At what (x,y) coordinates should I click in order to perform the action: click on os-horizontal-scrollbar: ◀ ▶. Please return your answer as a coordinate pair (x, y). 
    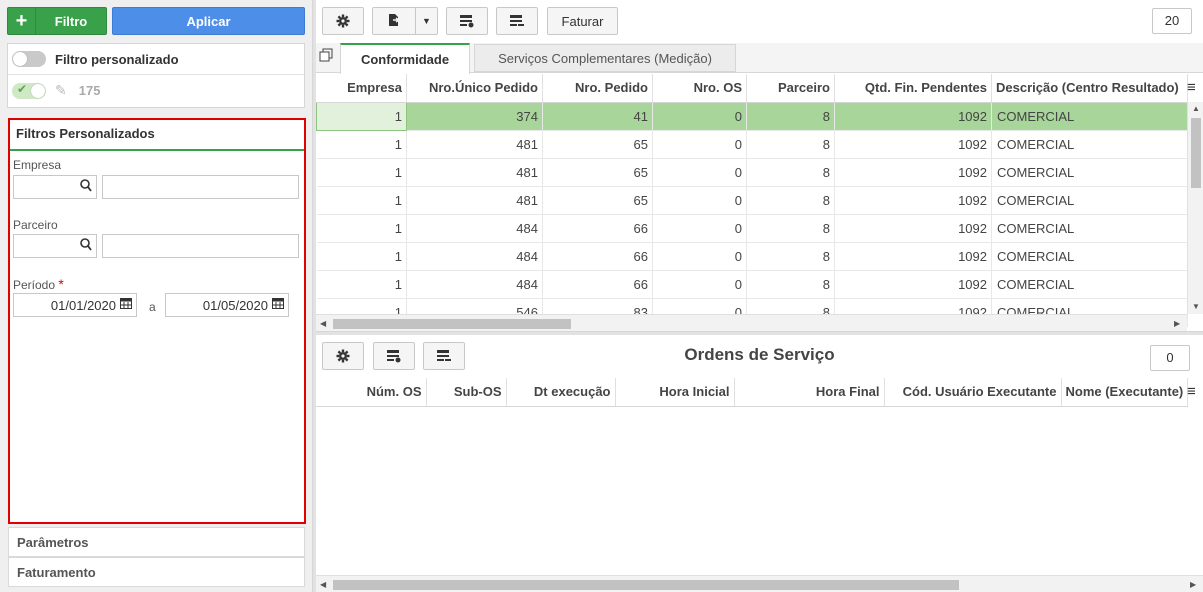
    Looking at the image, I should click on (759, 583).